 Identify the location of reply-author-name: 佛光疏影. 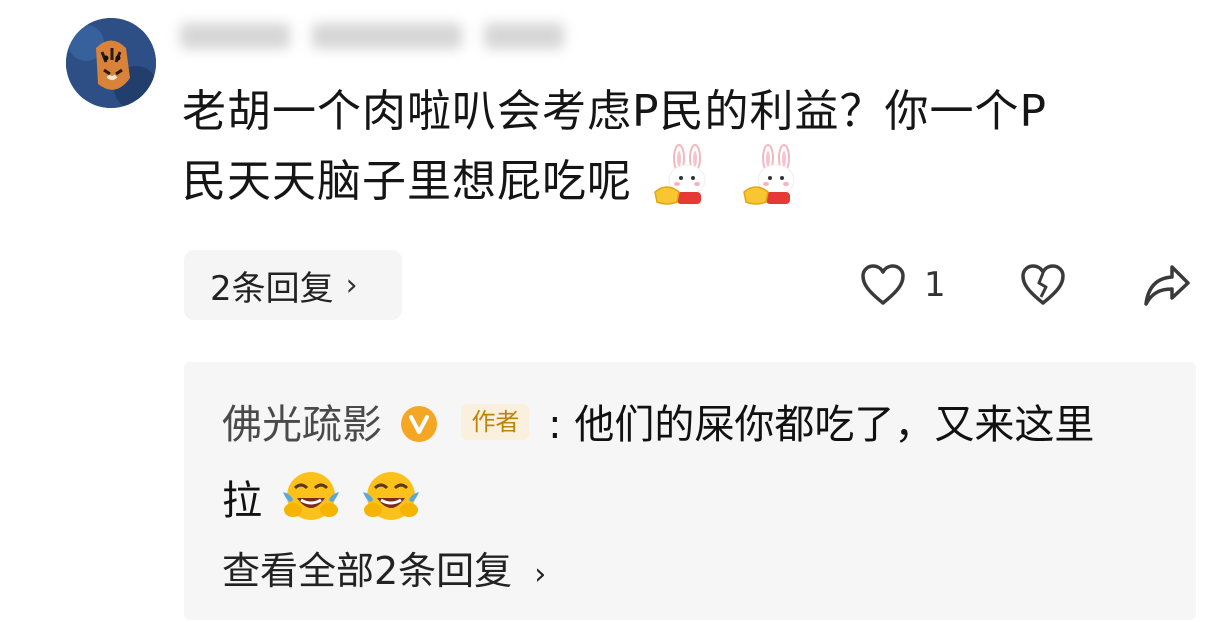
(302, 425).